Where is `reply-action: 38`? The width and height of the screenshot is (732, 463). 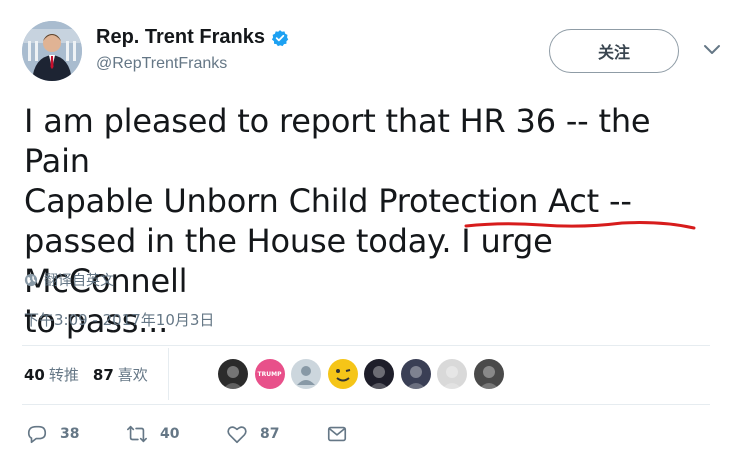 reply-action: 38 is located at coordinates (76, 434).